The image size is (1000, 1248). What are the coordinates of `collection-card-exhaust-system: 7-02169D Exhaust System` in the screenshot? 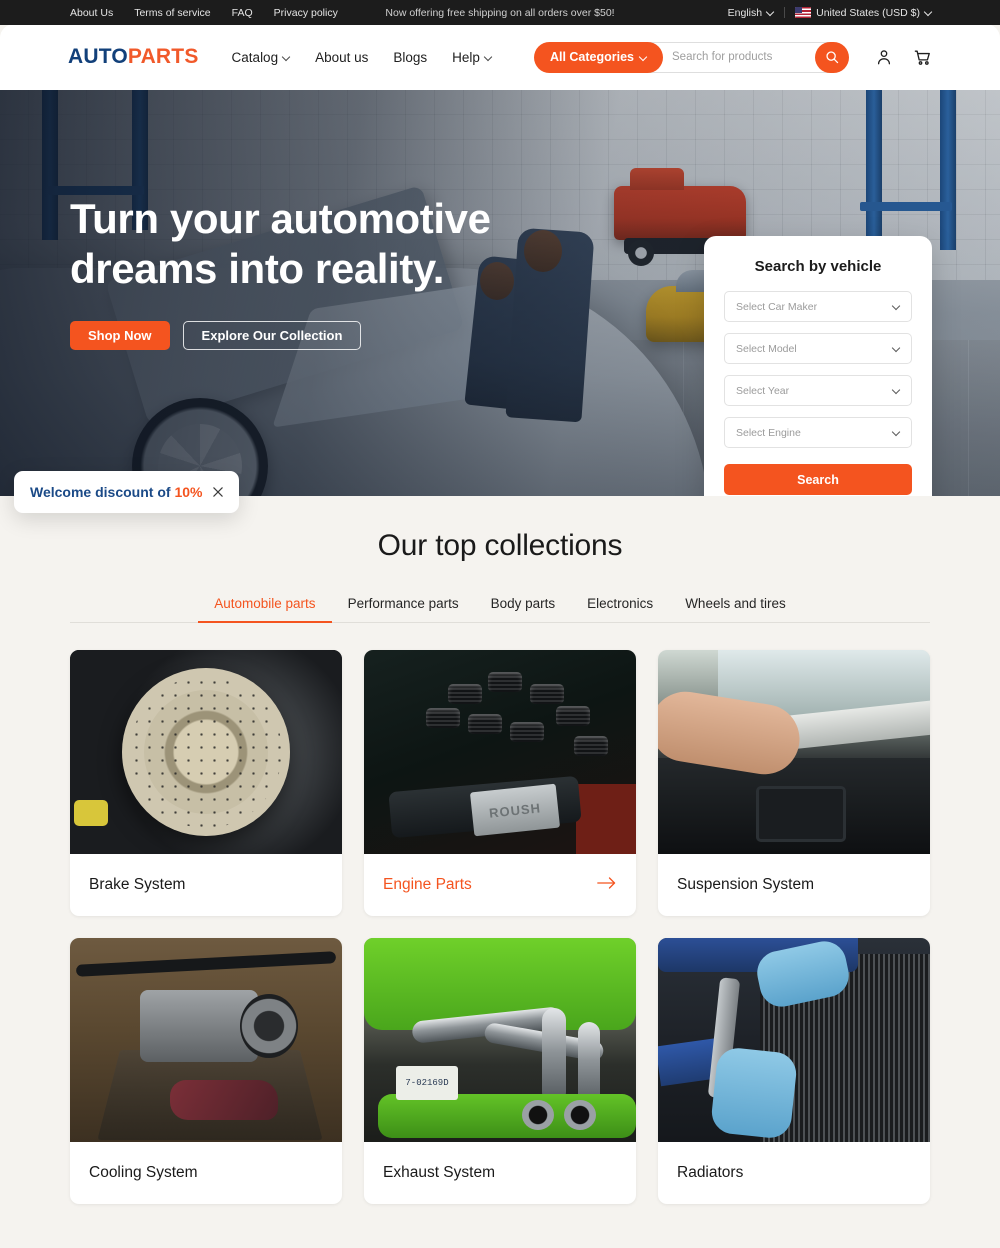 It's located at (500, 1071).